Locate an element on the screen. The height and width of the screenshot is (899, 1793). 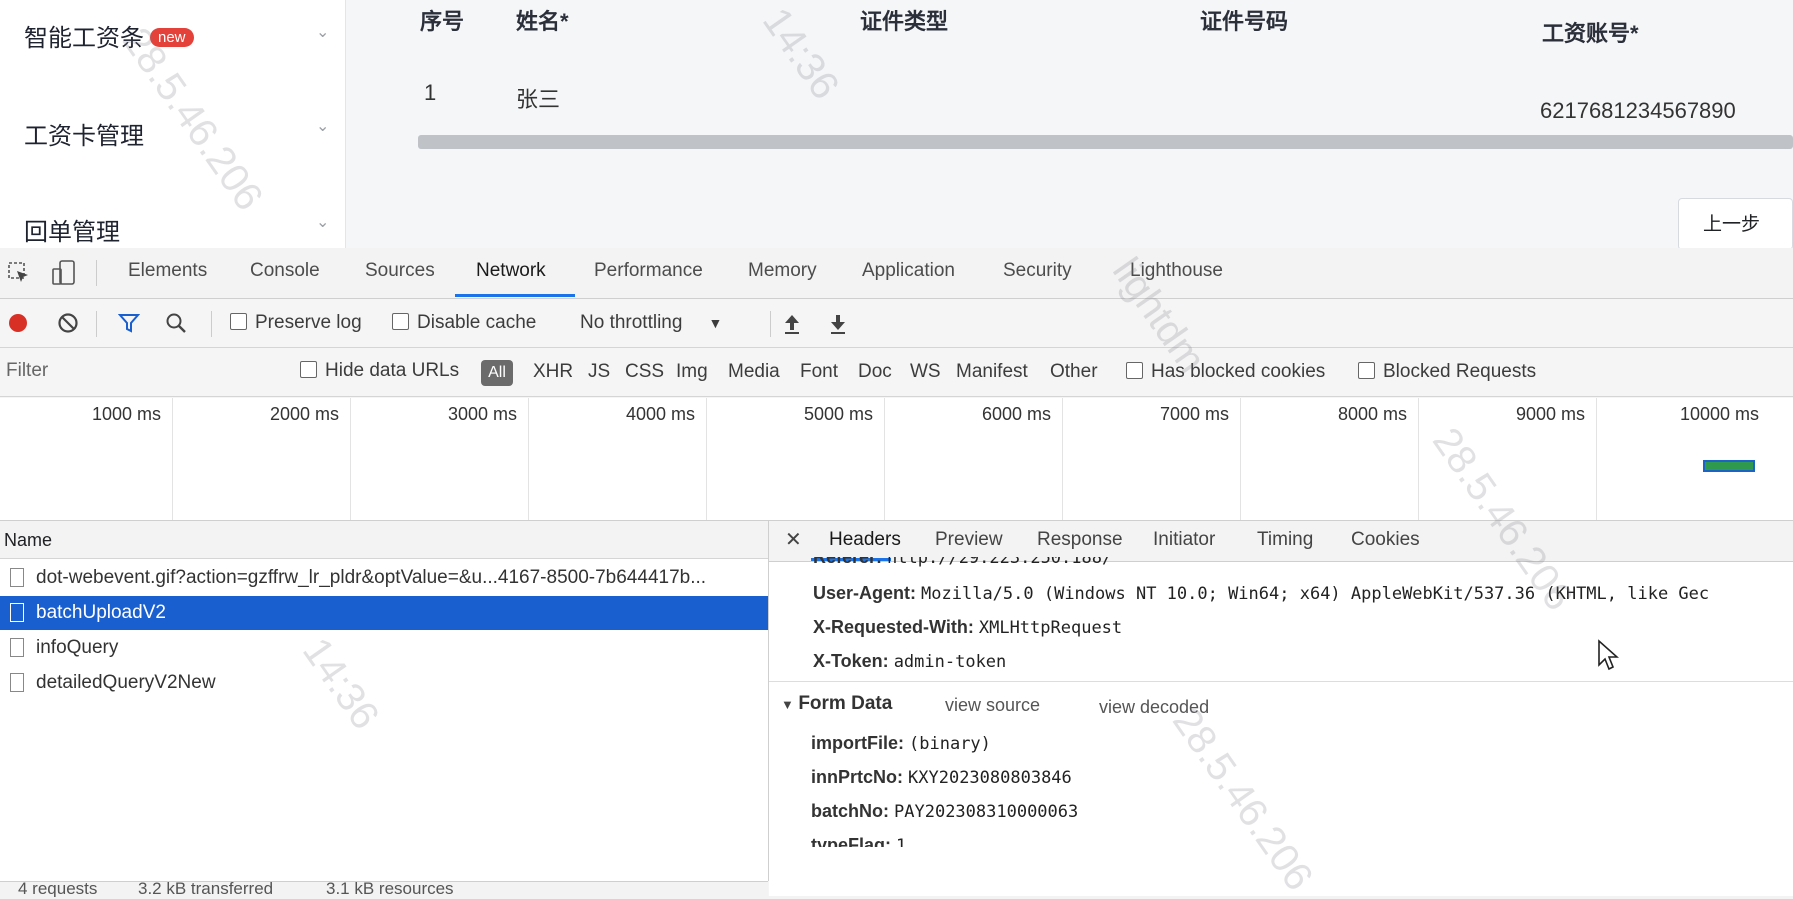
tab-headers: Headers is located at coordinates (865, 540).